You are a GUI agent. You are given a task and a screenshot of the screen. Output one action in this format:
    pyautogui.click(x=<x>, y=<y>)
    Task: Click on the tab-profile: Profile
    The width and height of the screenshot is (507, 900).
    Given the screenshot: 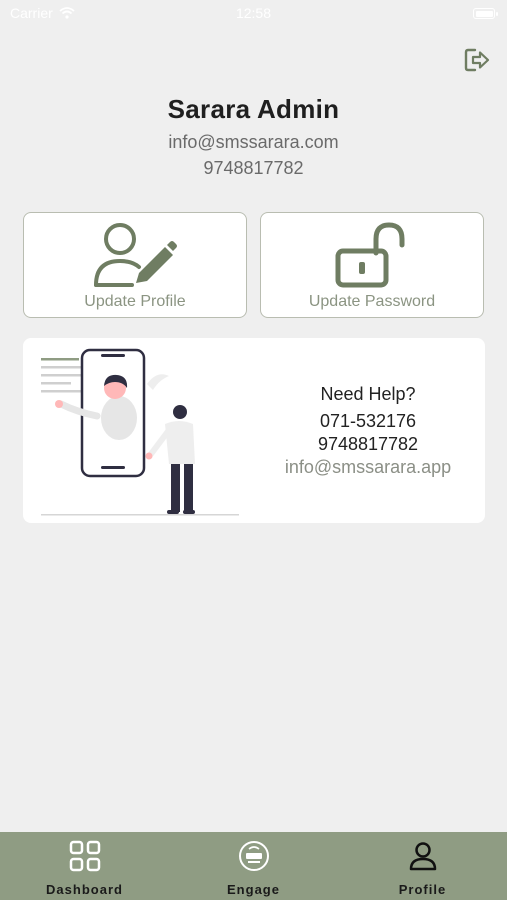 What is the action you would take?
    pyautogui.click(x=422, y=866)
    